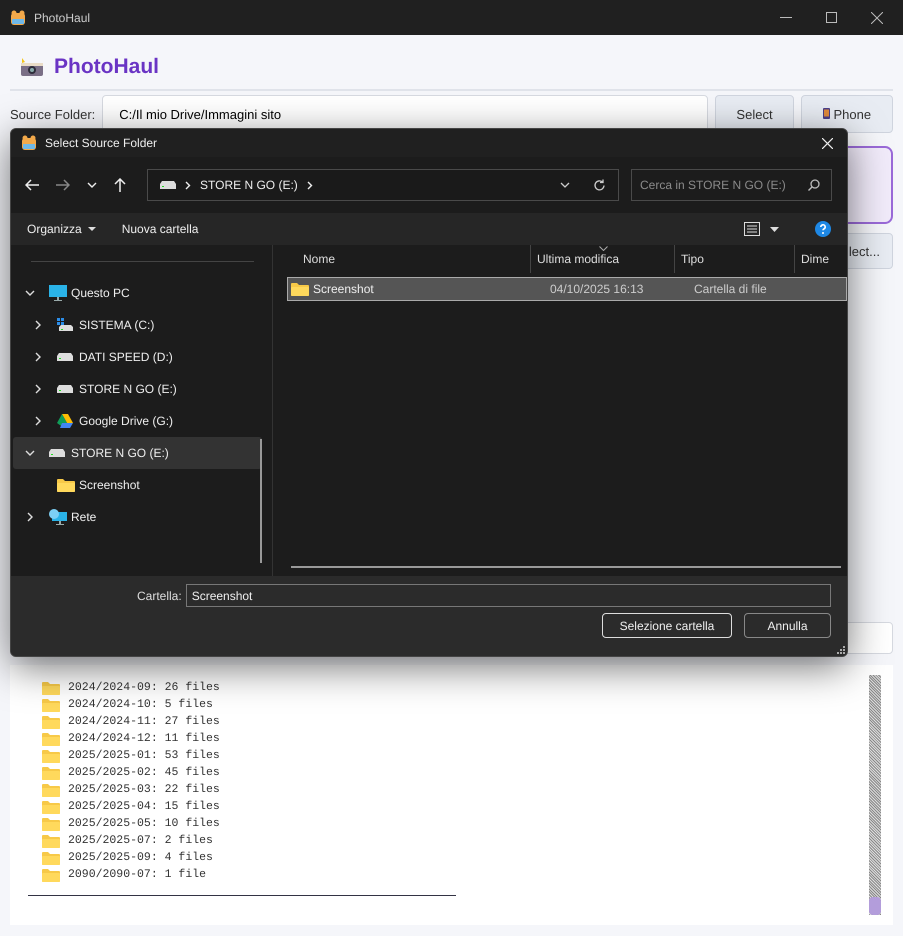 The width and height of the screenshot is (903, 936). Describe the element at coordinates (144, 738) in the screenshot. I see `log-line: 2024/2024-12: 11 files` at that location.